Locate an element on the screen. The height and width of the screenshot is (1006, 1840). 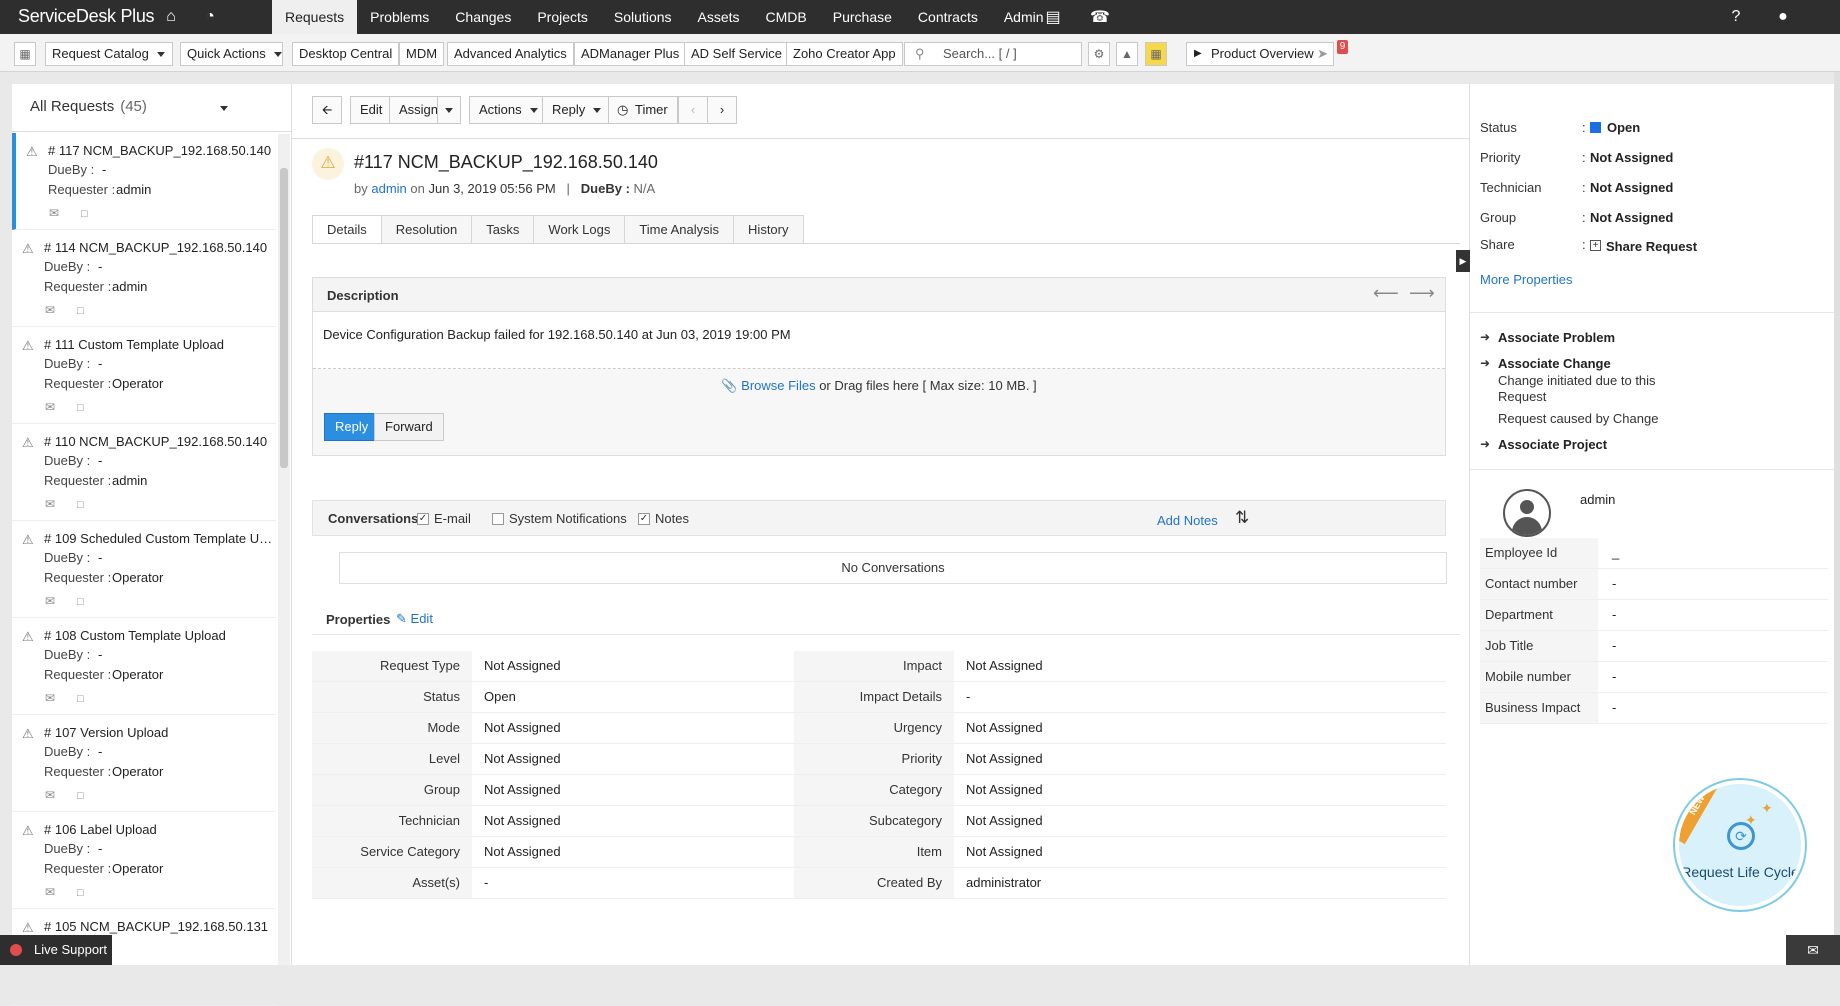
add-notes-link: Add Notes is located at coordinates (1187, 520).